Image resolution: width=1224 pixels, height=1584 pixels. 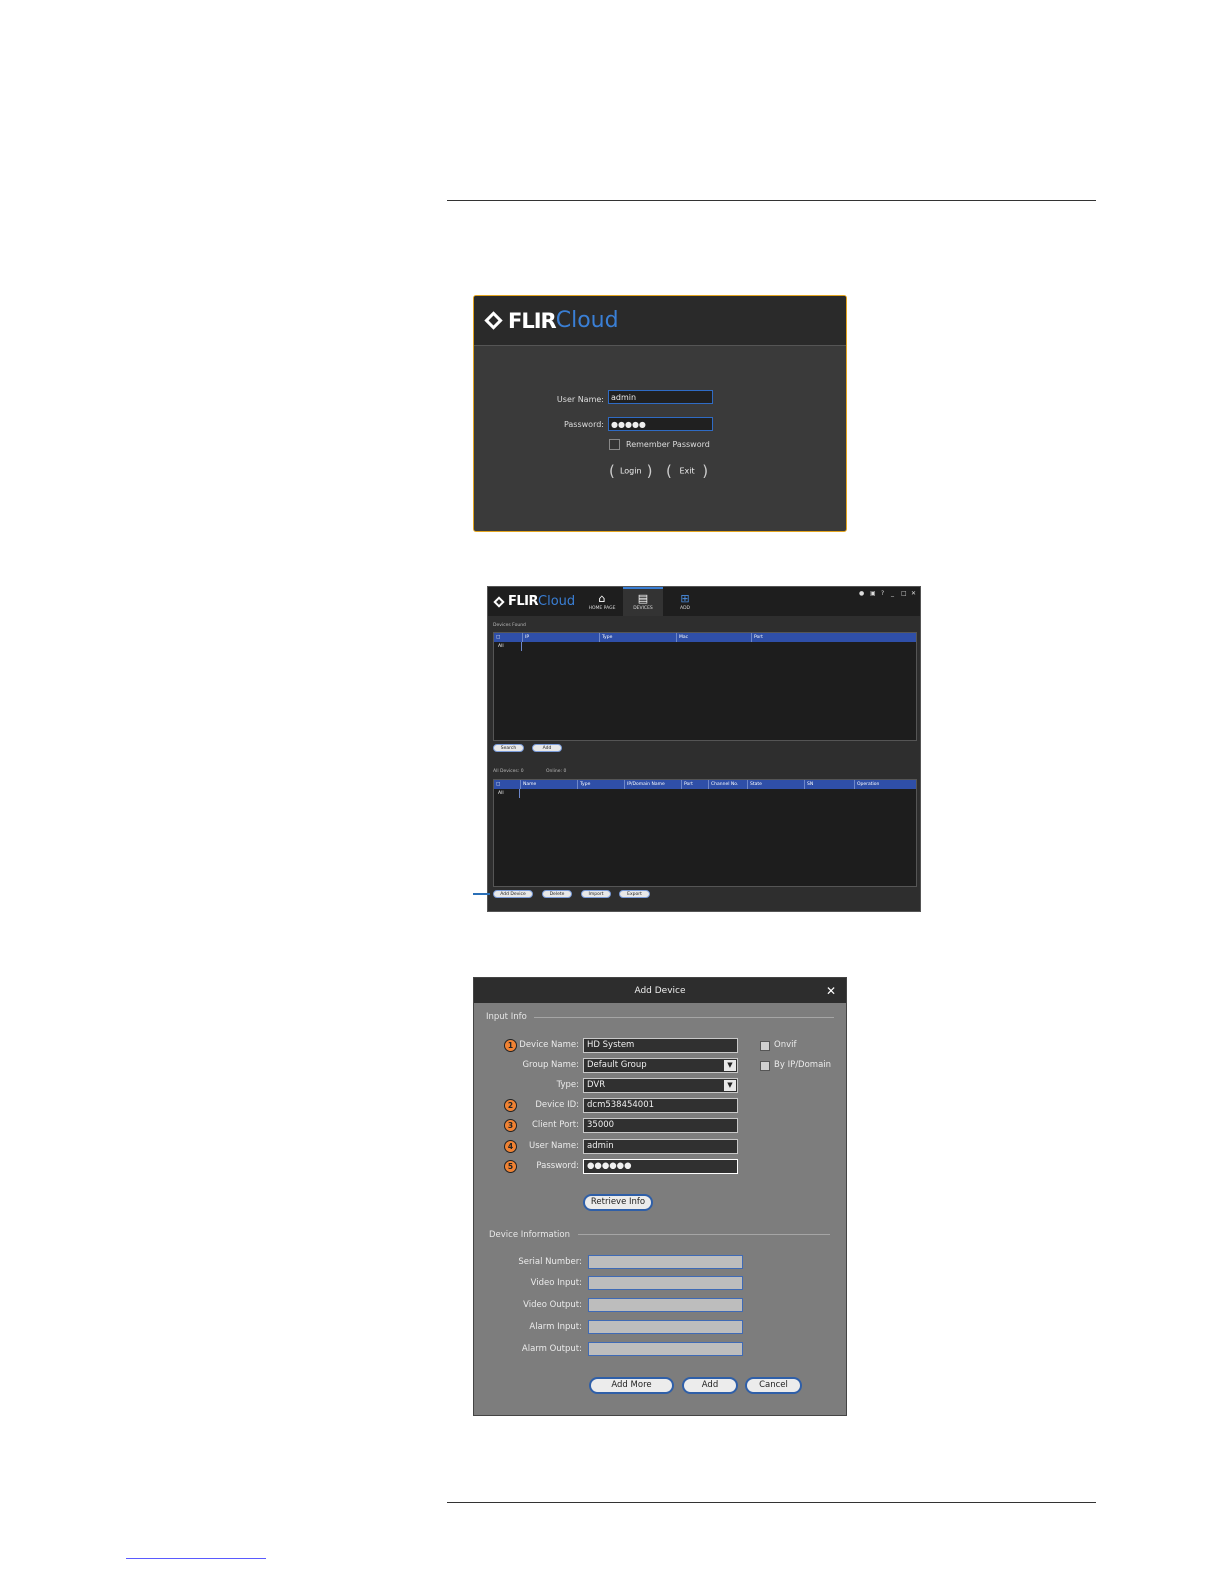 What do you see at coordinates (803, 1065) in the screenshot?
I see `by-ip-domain-label: By IP/Domain` at bounding box center [803, 1065].